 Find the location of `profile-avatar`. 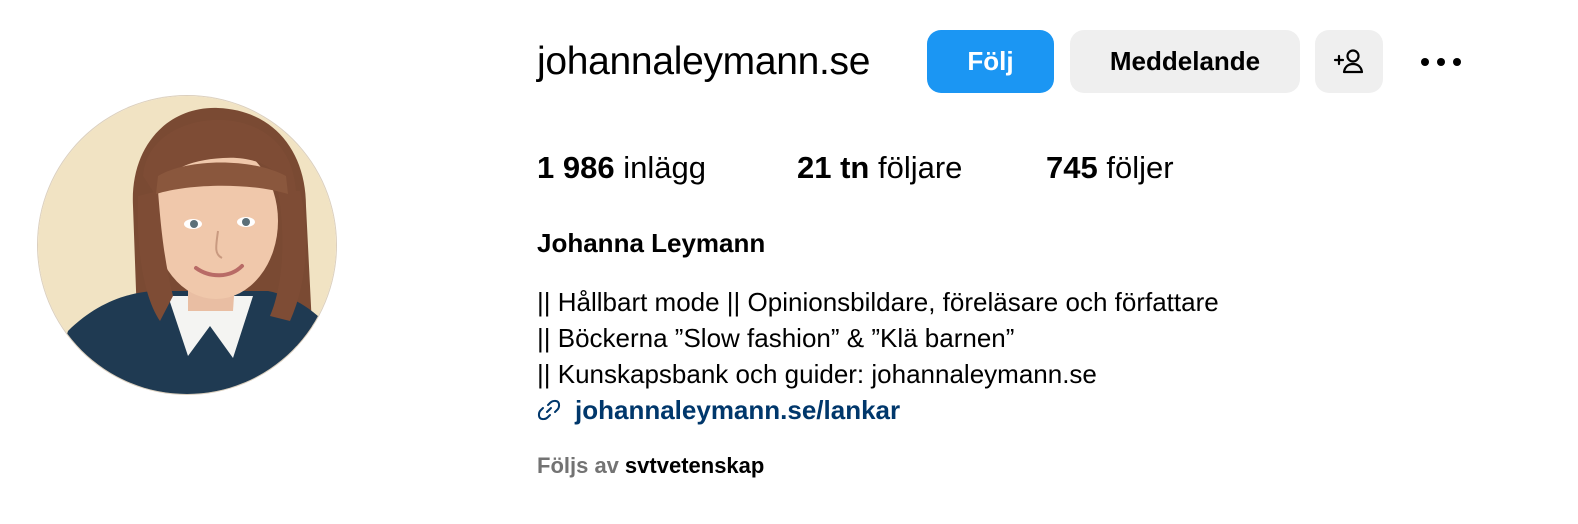

profile-avatar is located at coordinates (187, 245).